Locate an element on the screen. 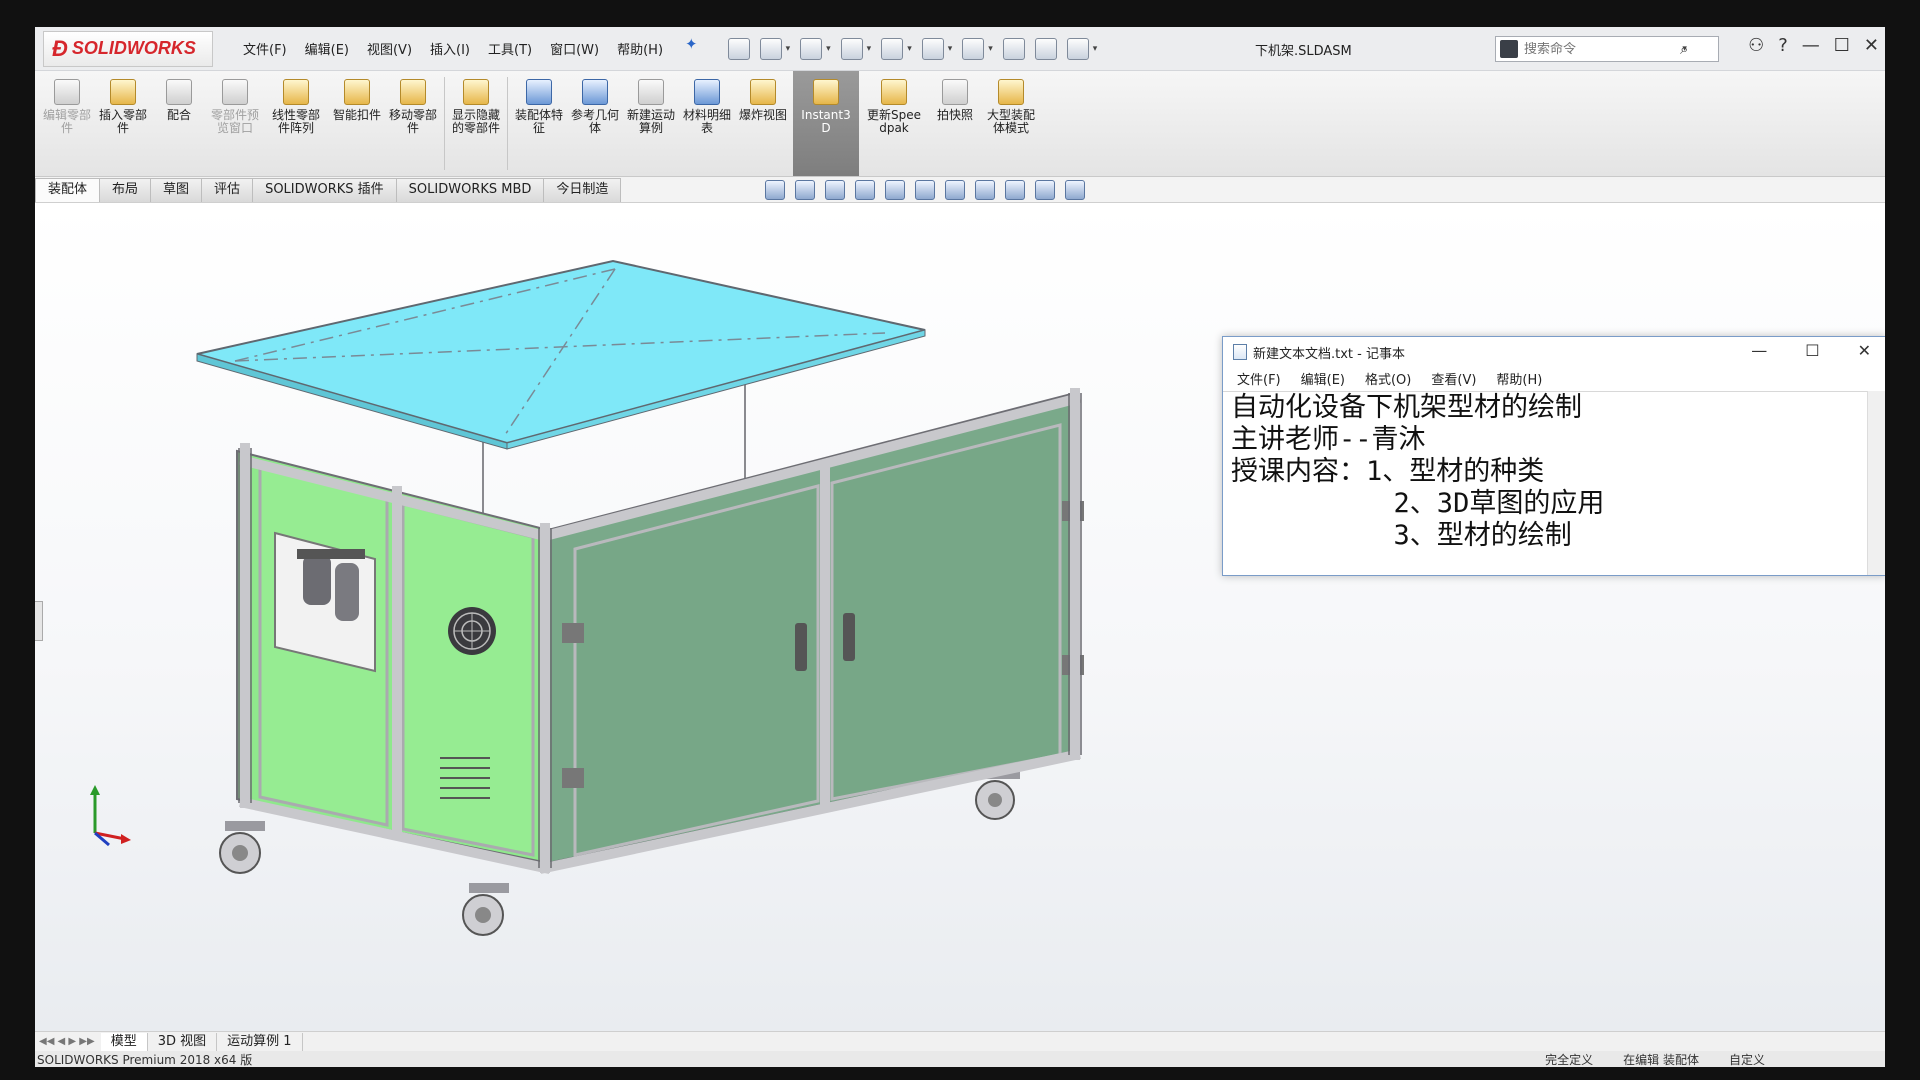  tab-layout: 布局 is located at coordinates (125, 190).